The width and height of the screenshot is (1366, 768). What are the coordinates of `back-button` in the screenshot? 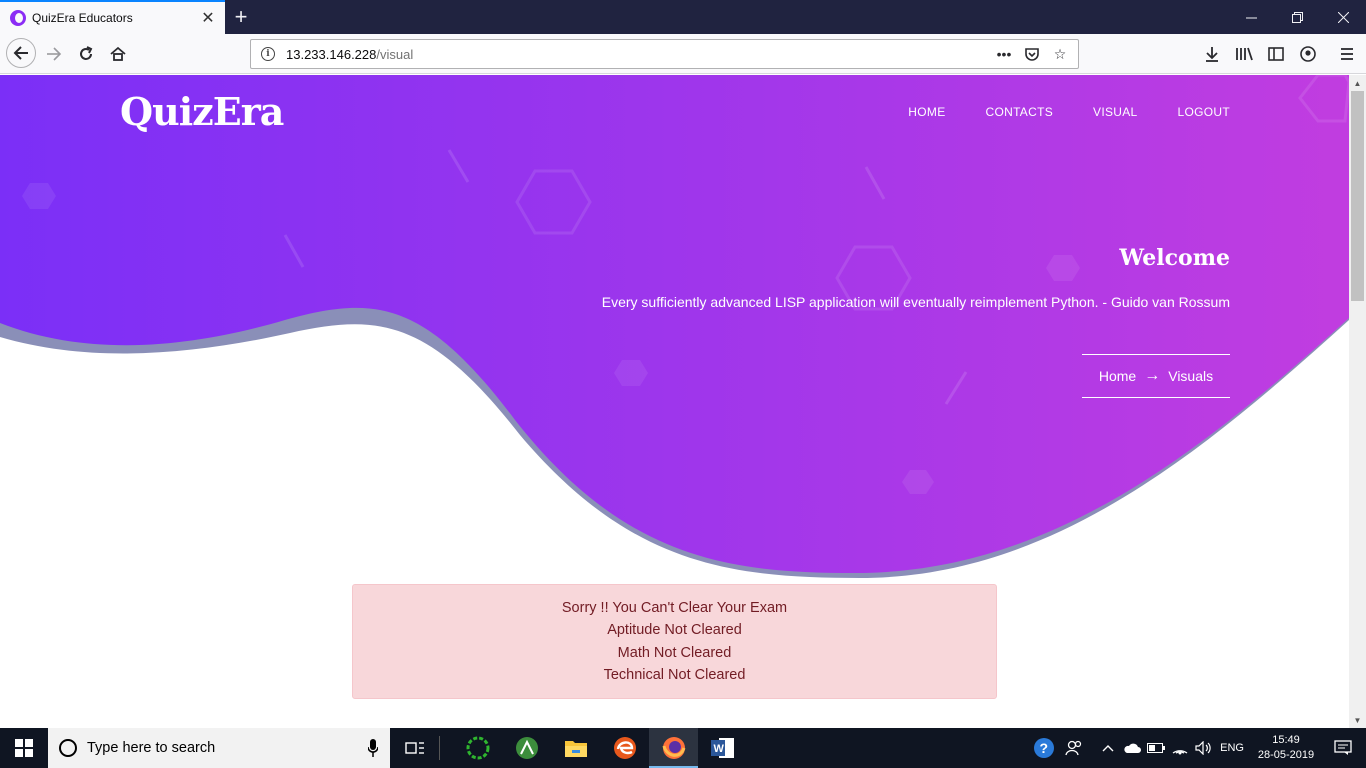 It's located at (21, 53).